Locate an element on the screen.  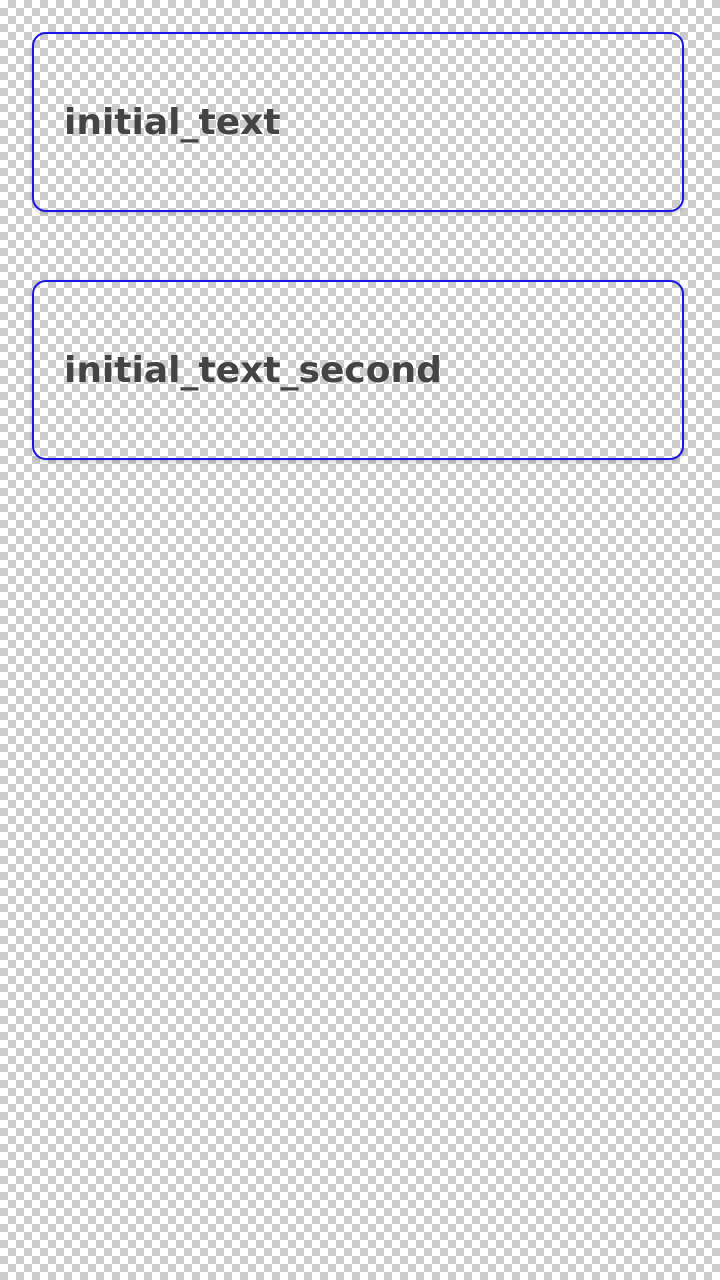
text-input-second: initial_text_second is located at coordinates (358, 370).